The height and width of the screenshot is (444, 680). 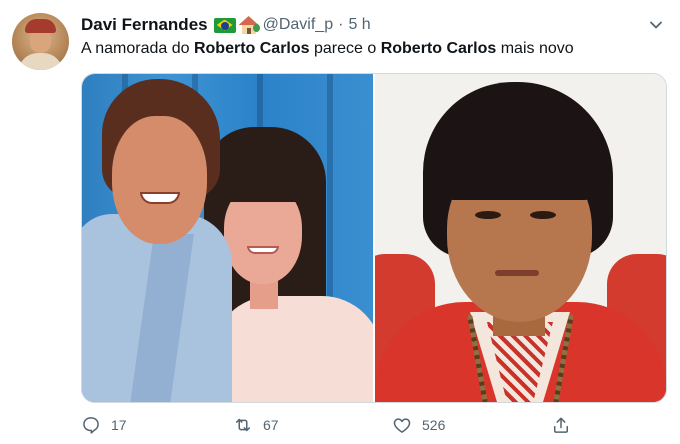 I want to click on mouth, so click(x=517, y=273).